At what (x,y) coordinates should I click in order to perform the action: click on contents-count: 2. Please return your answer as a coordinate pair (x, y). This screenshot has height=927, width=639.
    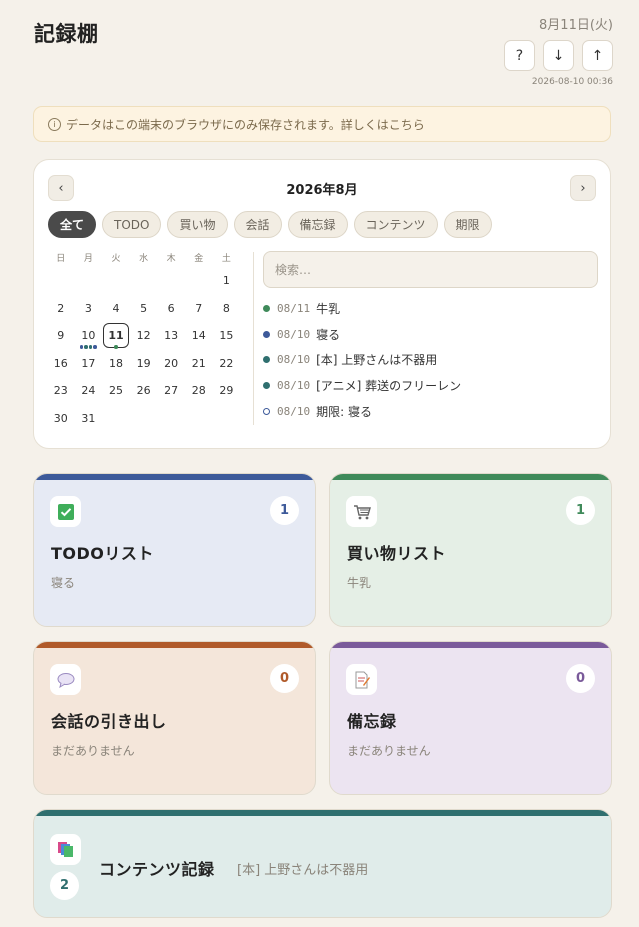
    Looking at the image, I should click on (64, 885).